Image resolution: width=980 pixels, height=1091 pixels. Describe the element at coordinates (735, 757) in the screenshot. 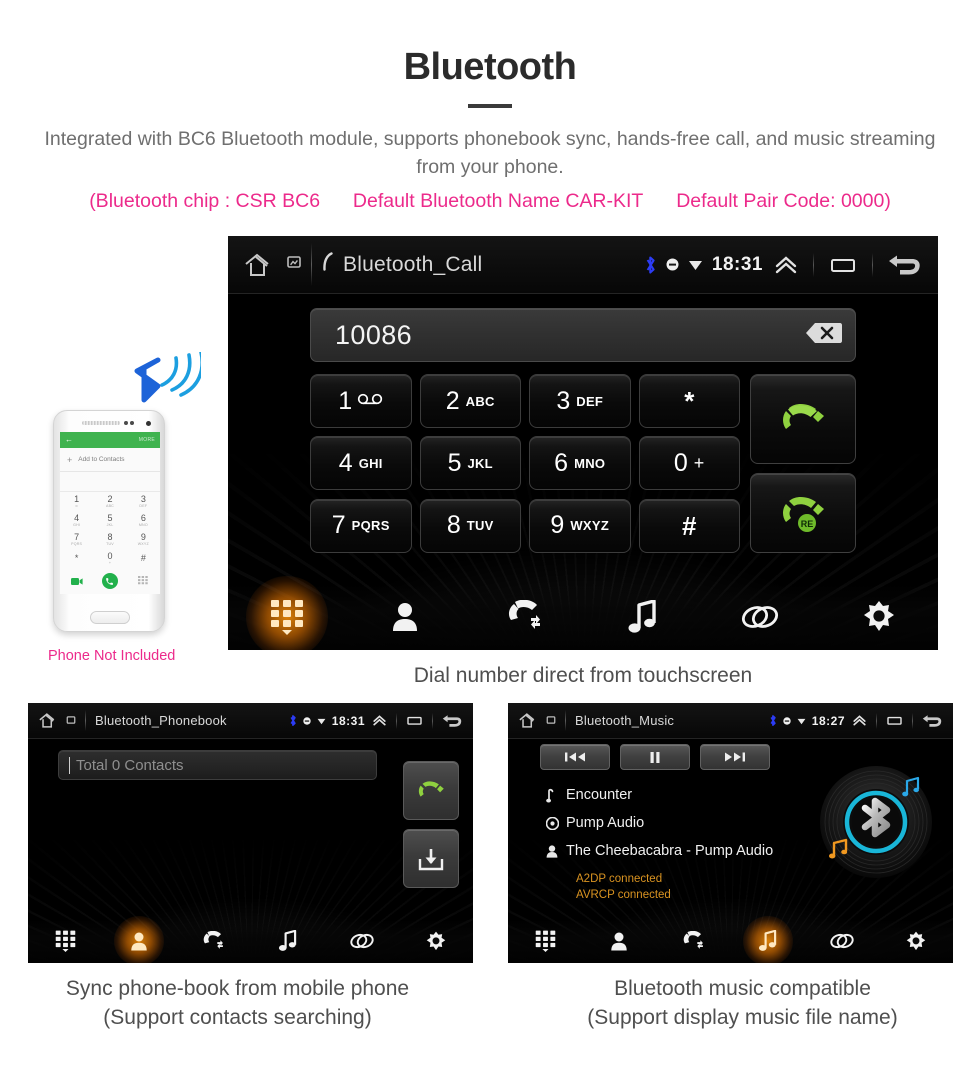

I see `next-track-button` at that location.